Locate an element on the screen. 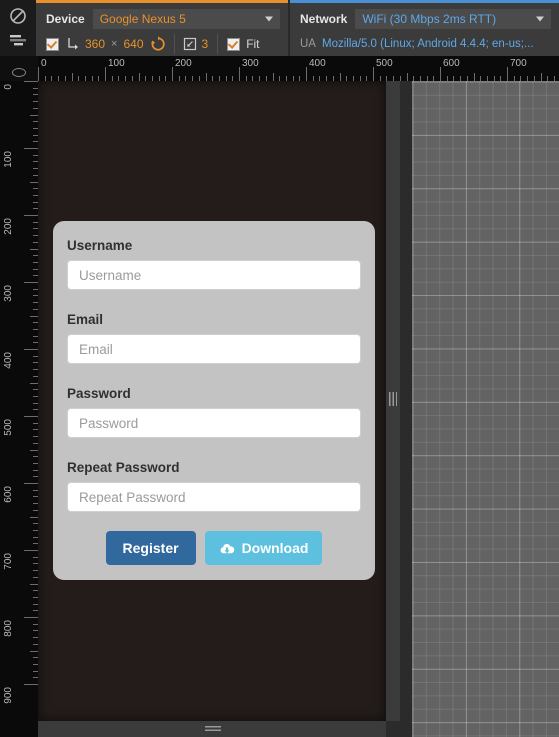 The image size is (559, 737). field-group-email: Email is located at coordinates (214, 338).